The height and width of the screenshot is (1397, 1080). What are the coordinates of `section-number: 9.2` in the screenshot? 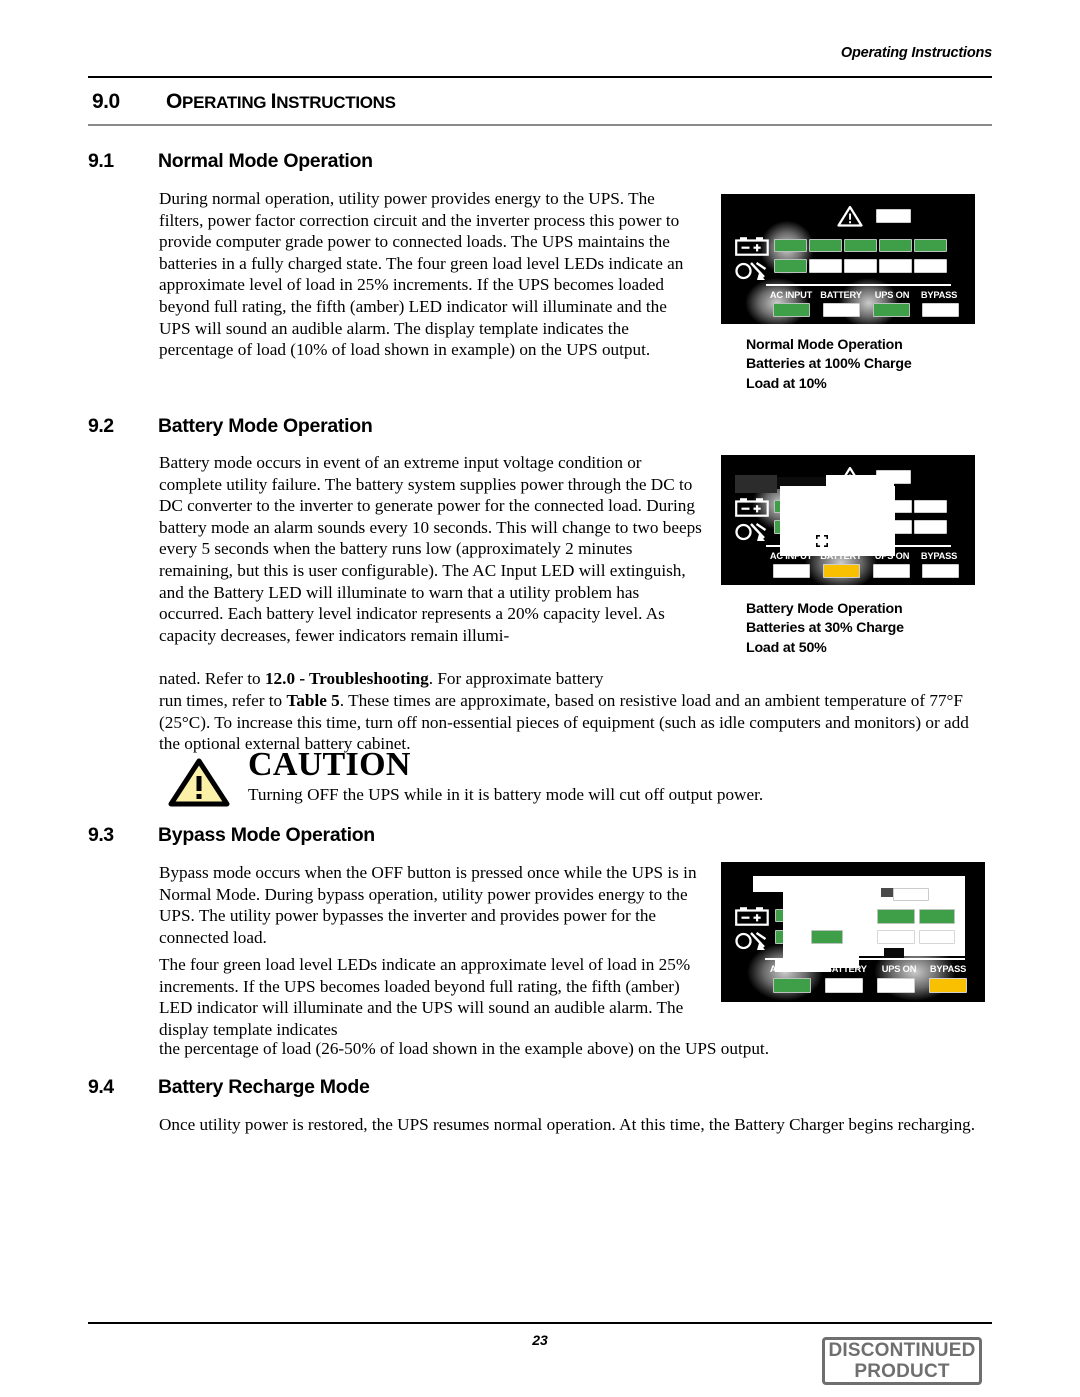 It's located at (101, 426).